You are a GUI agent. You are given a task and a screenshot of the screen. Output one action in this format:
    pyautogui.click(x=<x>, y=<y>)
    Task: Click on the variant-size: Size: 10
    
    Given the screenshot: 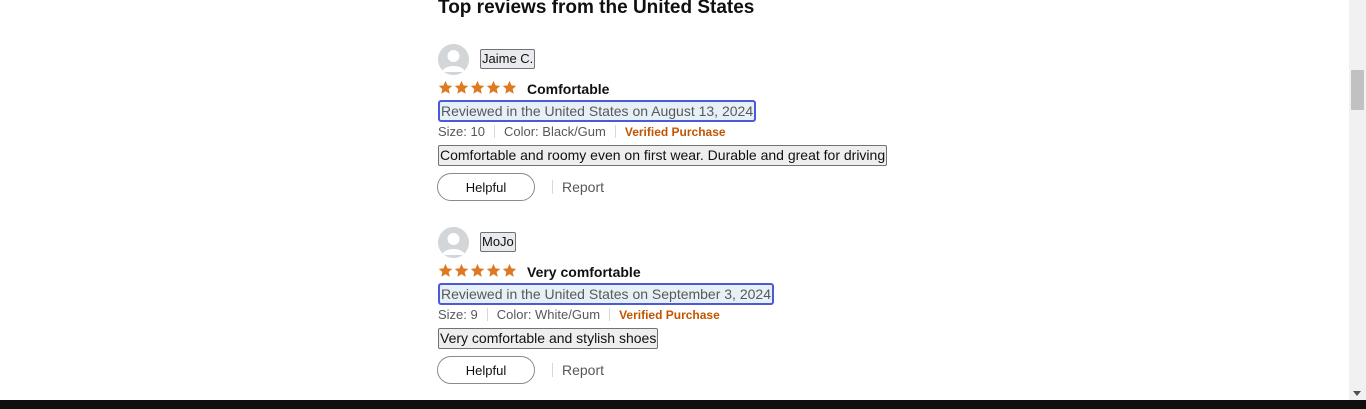 What is the action you would take?
    pyautogui.click(x=461, y=131)
    